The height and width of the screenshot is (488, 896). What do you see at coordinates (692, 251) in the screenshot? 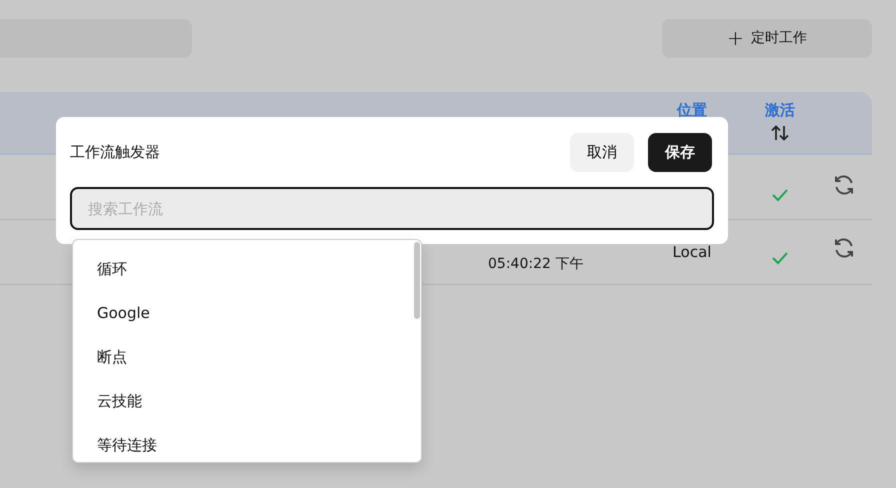
I see `location-cell: Local` at bounding box center [692, 251].